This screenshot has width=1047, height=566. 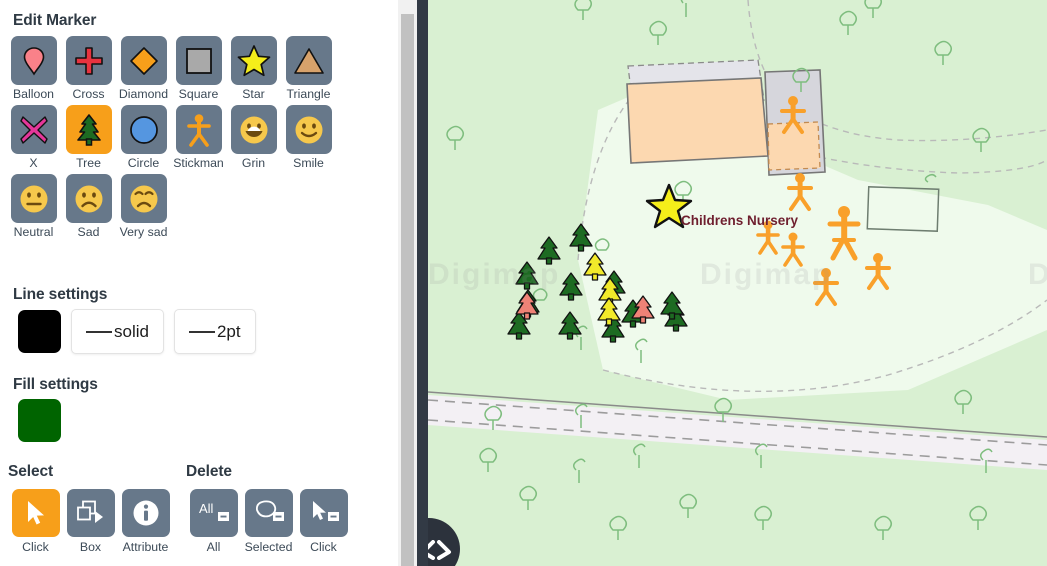 I want to click on marker-label: Star, so click(x=253, y=94).